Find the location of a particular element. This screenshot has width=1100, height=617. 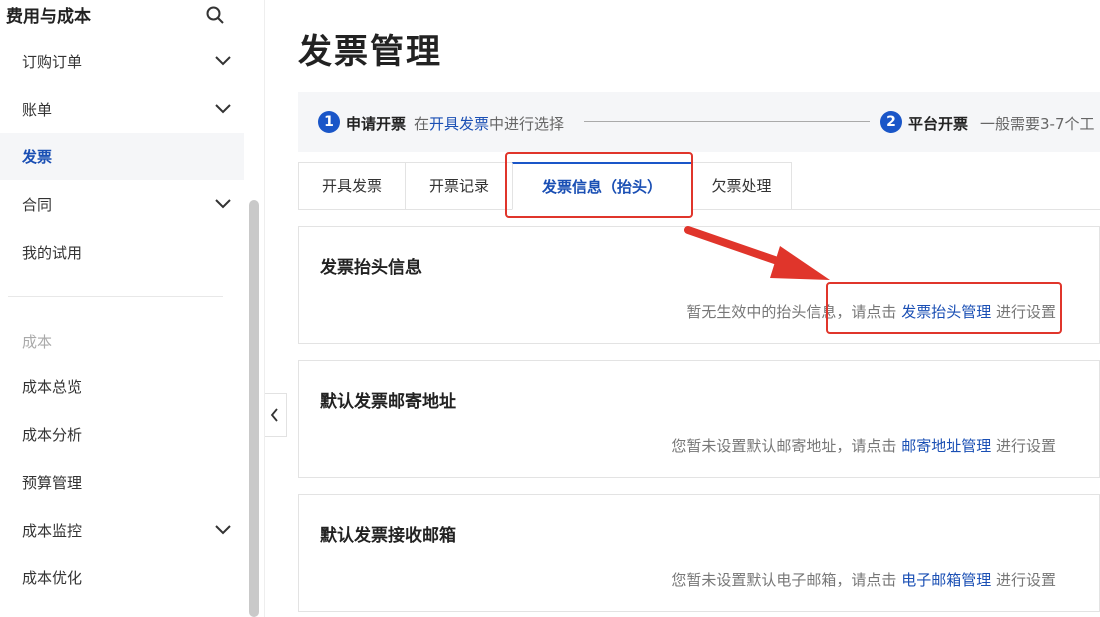

sidebar-section-label: 成本 is located at coordinates (37, 342).